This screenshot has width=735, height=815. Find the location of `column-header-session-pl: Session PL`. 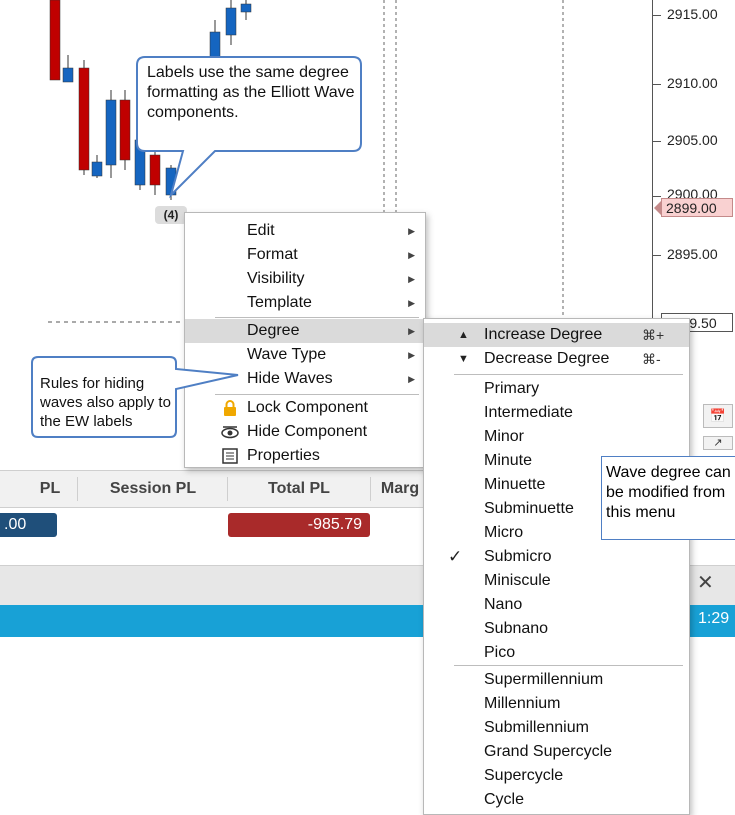

column-header-session-pl: Session PL is located at coordinates (153, 489).